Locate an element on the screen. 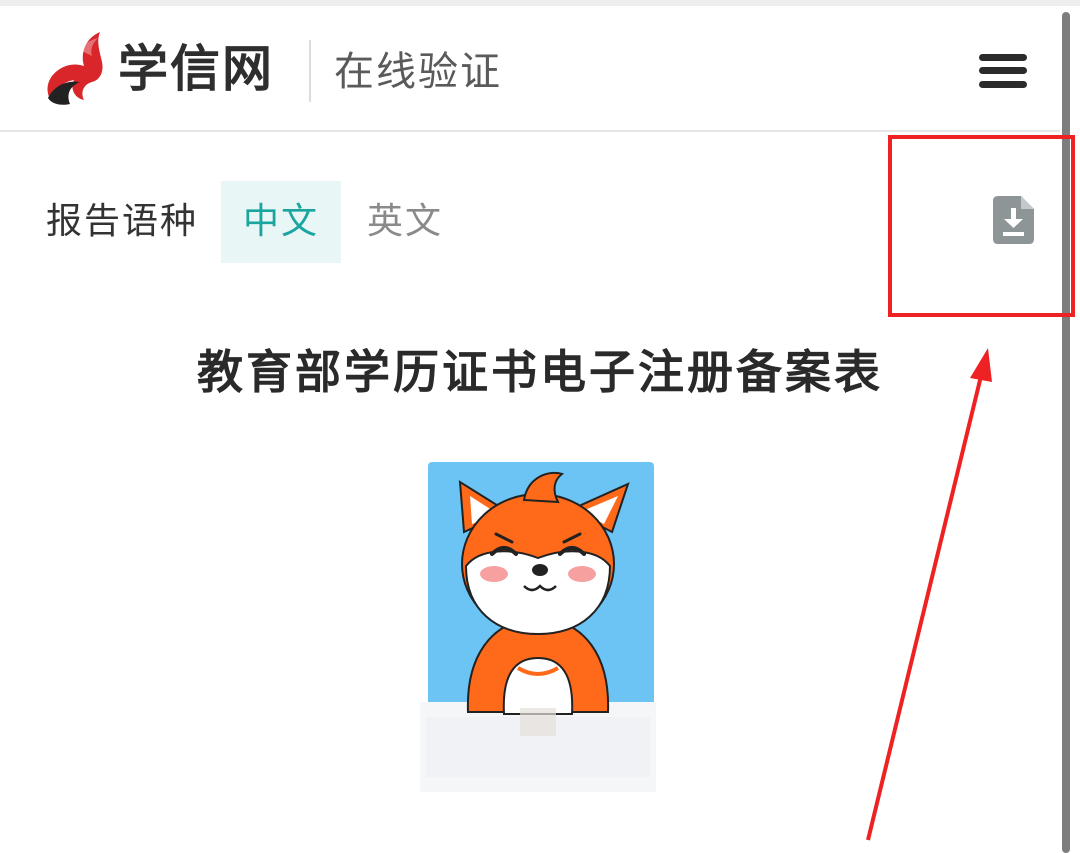 This screenshot has height=853, width=1080. language-tab-english: 英文 is located at coordinates (405, 222).